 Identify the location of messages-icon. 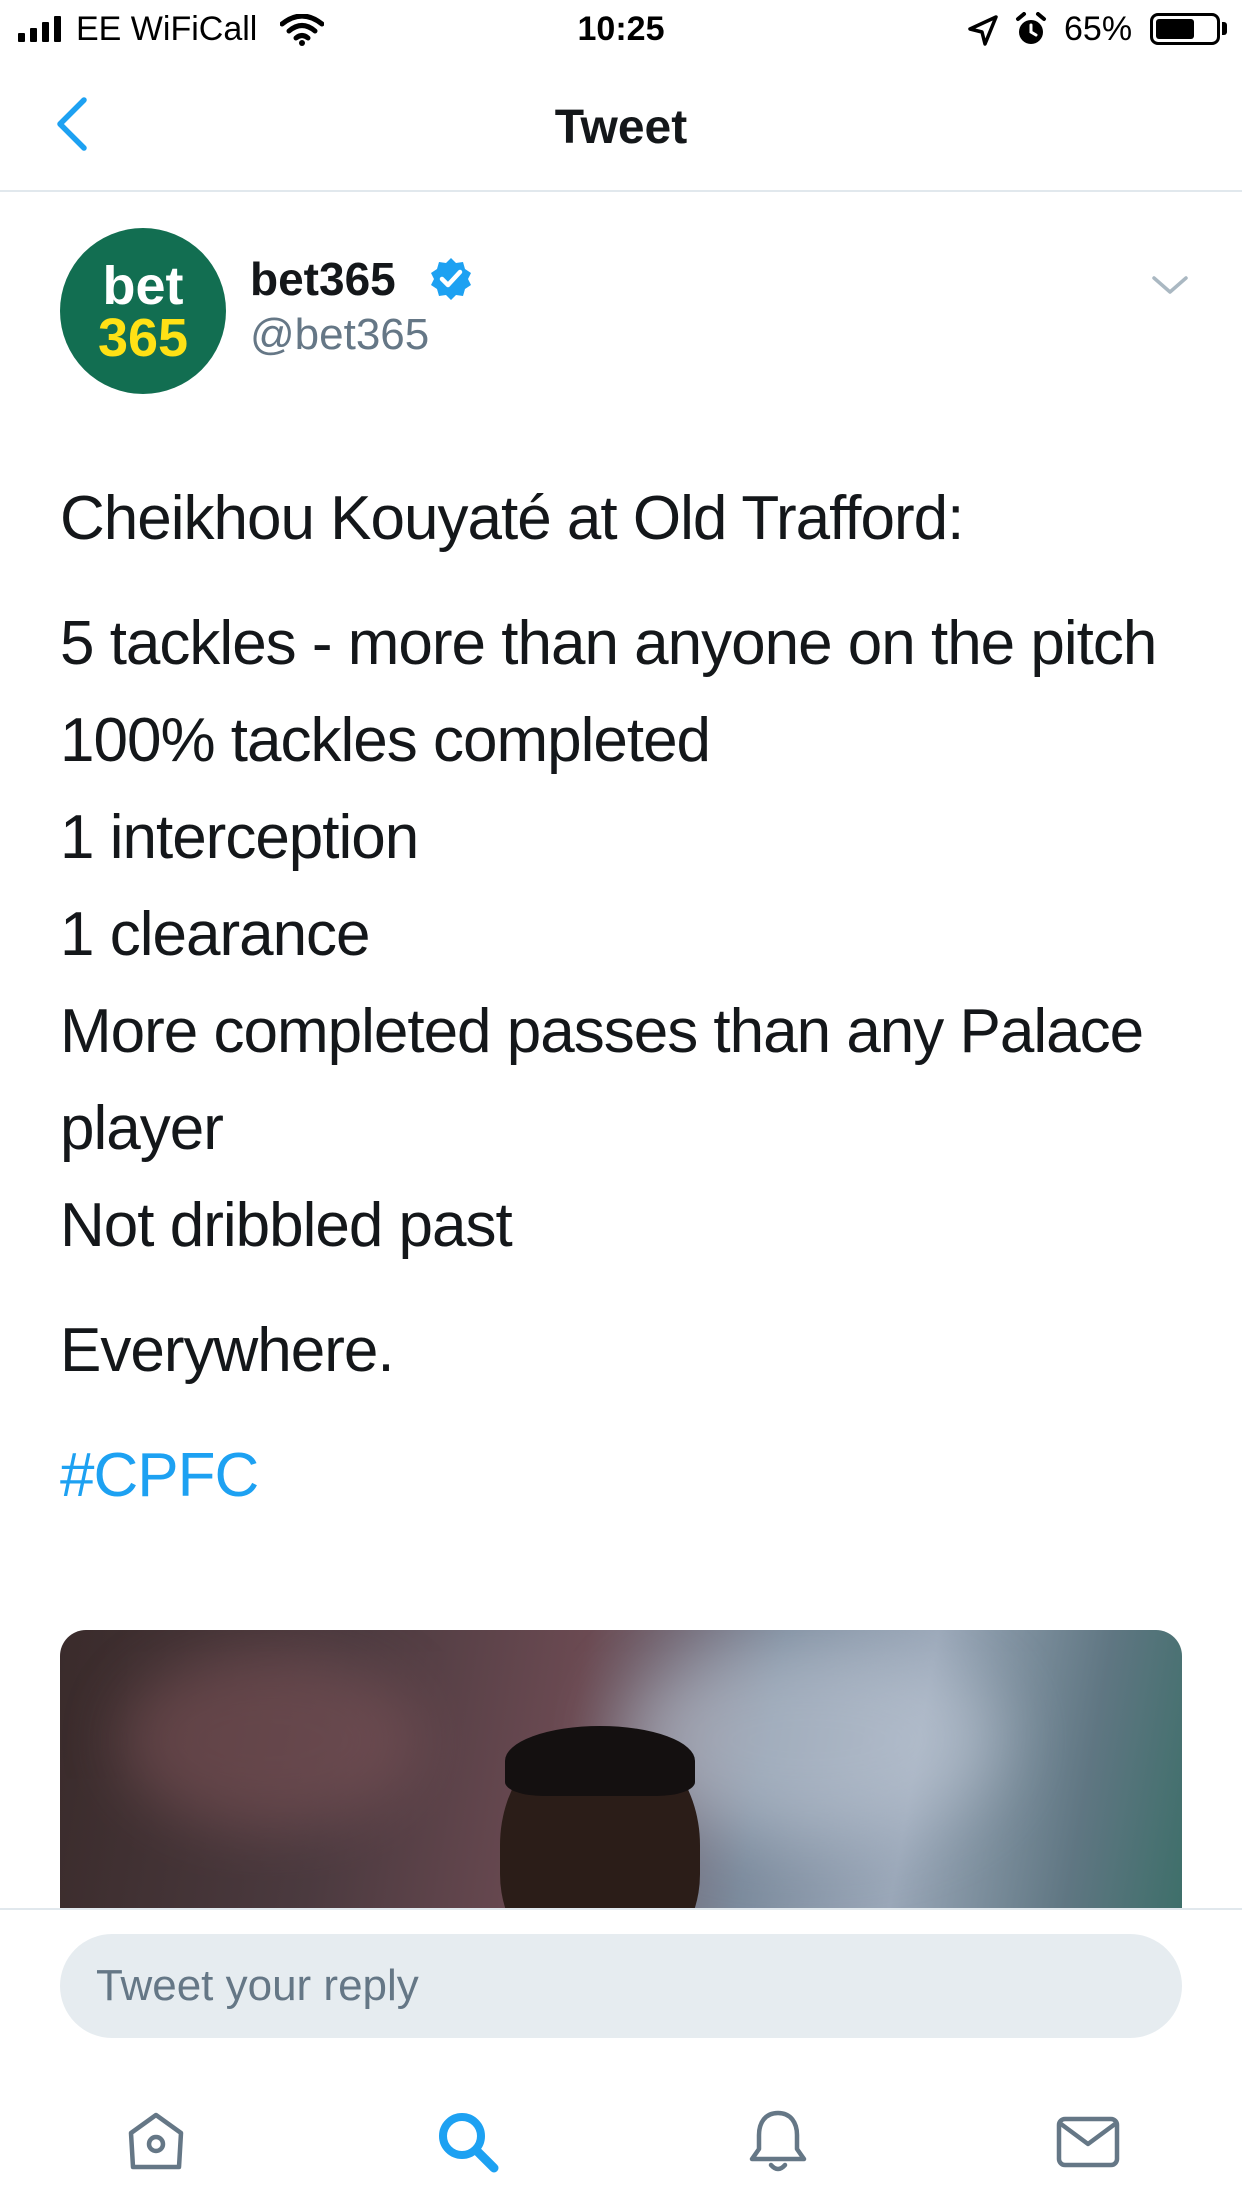
(1088, 2142).